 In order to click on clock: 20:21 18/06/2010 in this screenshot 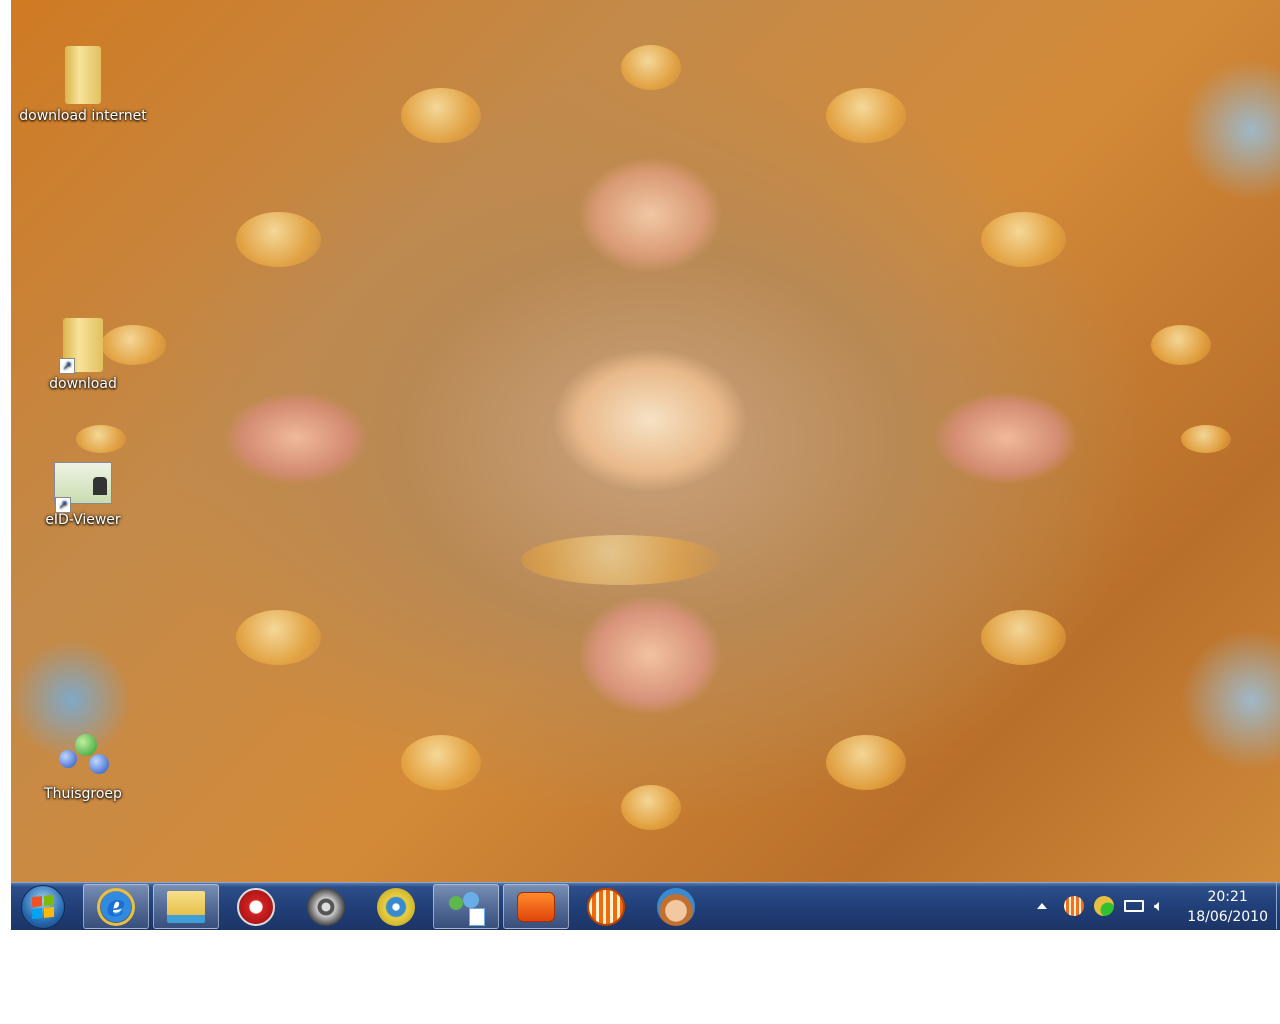, I will do `click(1227, 907)`.